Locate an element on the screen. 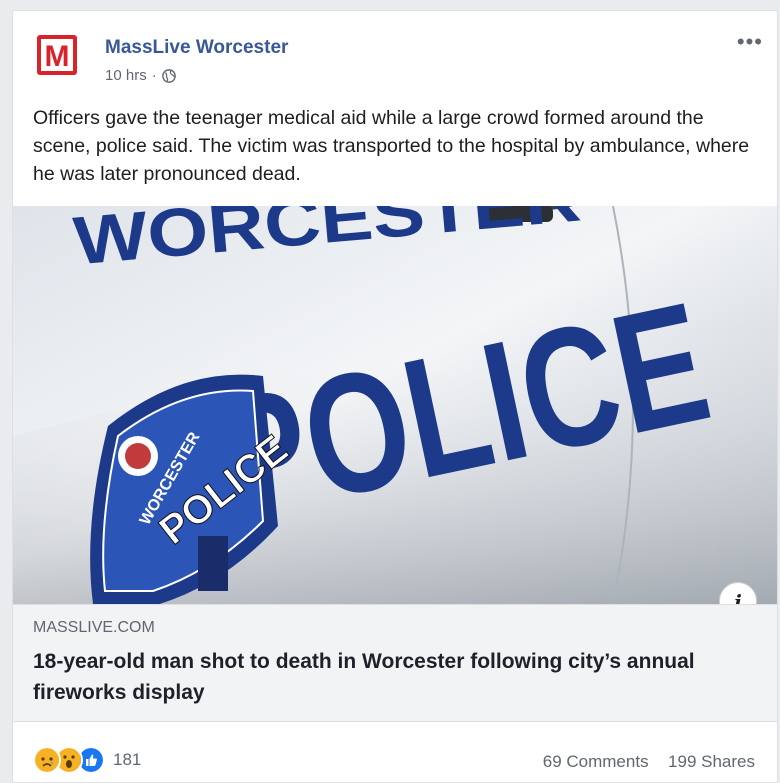 The height and width of the screenshot is (783, 780). sad-reaction-icon is located at coordinates (47, 760).